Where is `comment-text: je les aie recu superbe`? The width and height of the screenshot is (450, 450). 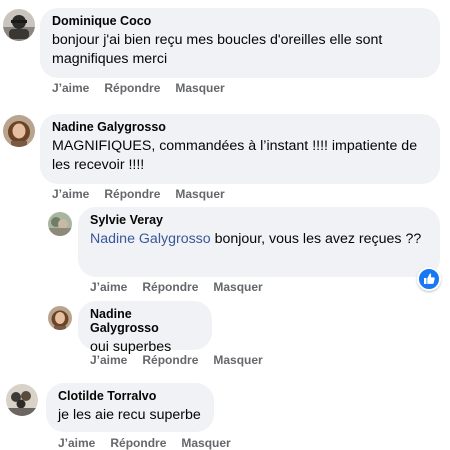 comment-text: je les aie recu superbe is located at coordinates (129, 415).